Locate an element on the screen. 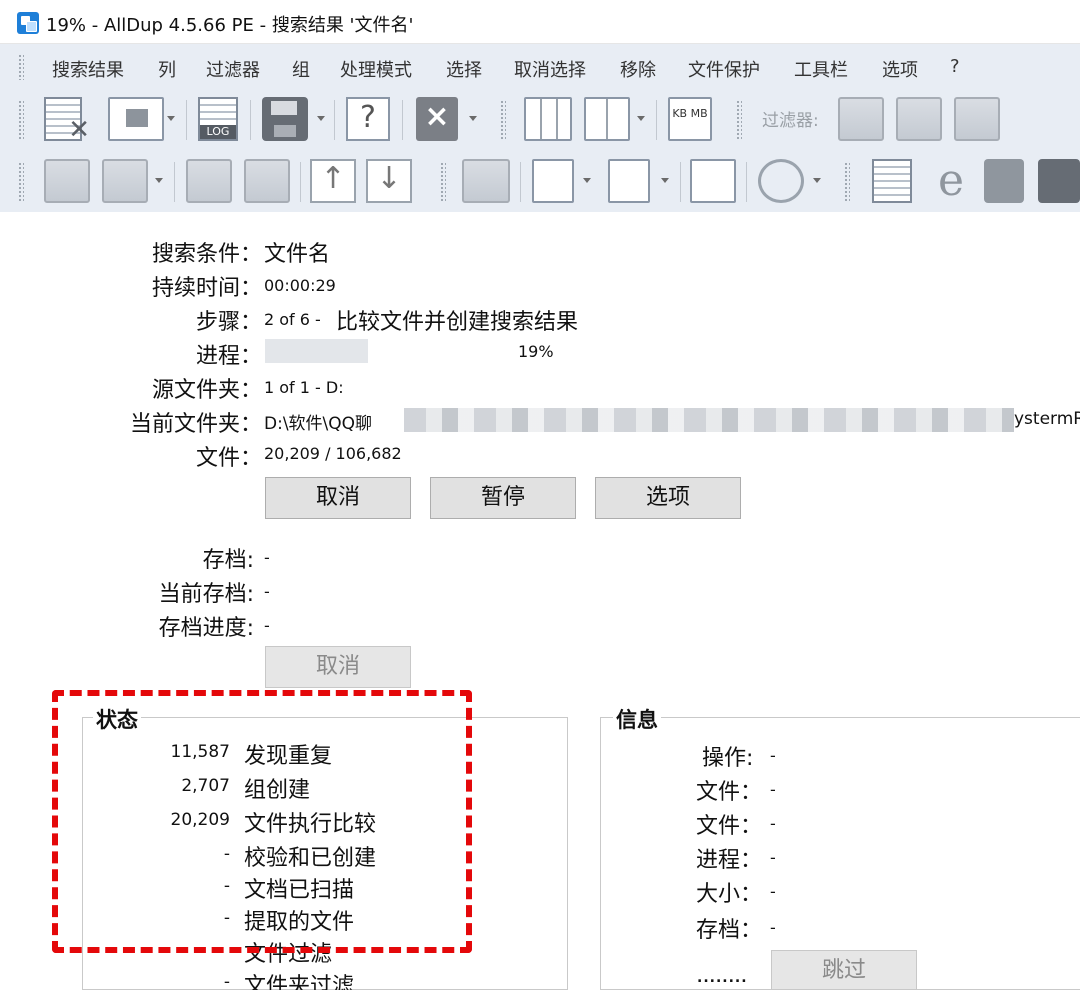 The height and width of the screenshot is (990, 1080). menu-deselect: 取消选择 is located at coordinates (550, 69).